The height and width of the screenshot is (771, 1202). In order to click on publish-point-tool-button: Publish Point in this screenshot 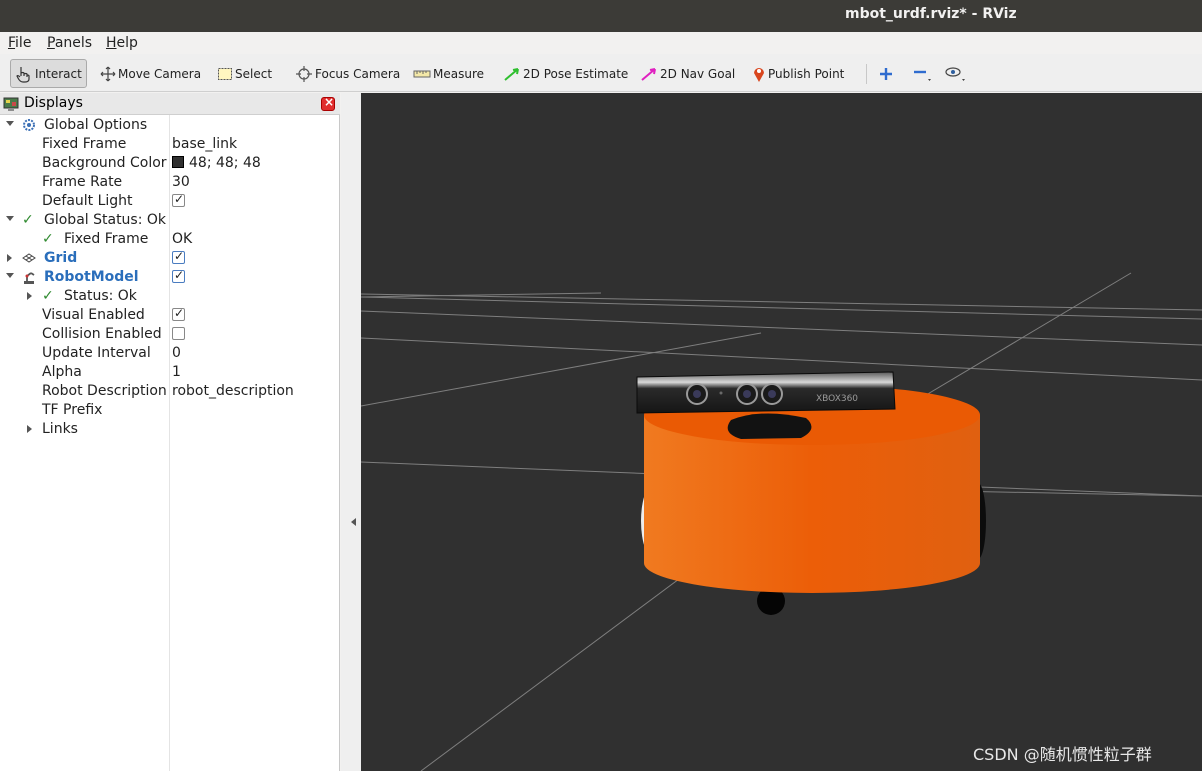, I will do `click(798, 73)`.